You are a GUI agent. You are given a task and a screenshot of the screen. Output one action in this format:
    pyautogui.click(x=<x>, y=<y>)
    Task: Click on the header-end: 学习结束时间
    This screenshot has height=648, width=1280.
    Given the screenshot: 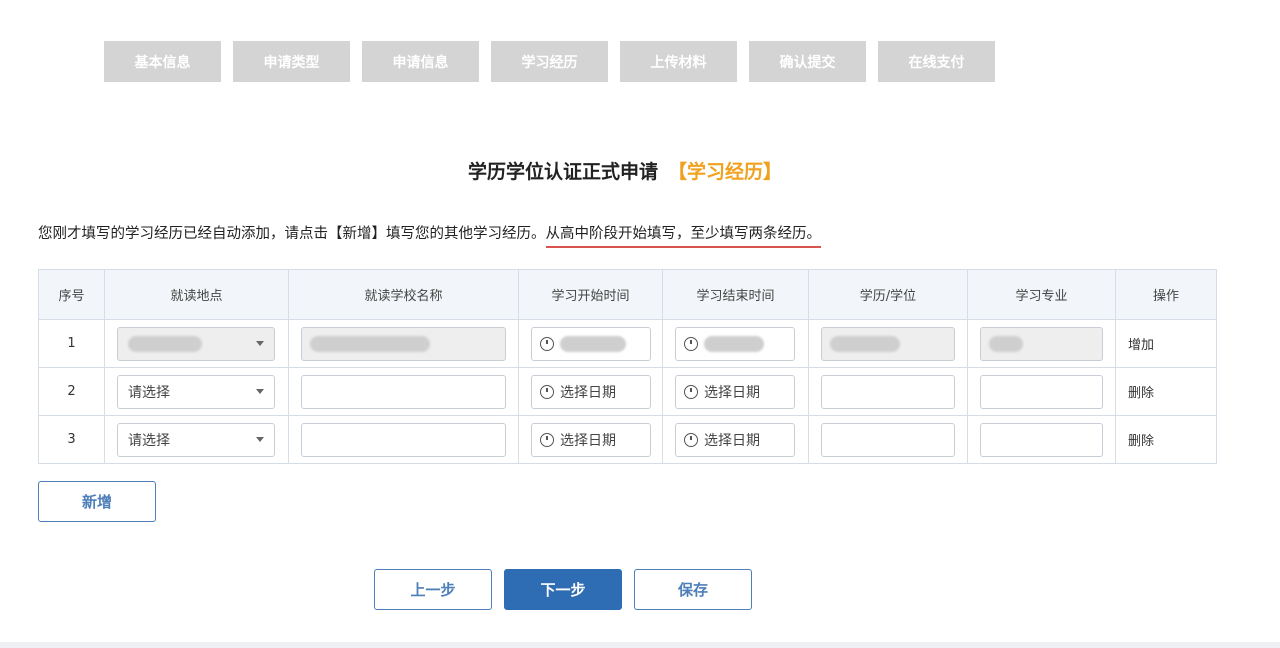 What is the action you would take?
    pyautogui.click(x=735, y=294)
    